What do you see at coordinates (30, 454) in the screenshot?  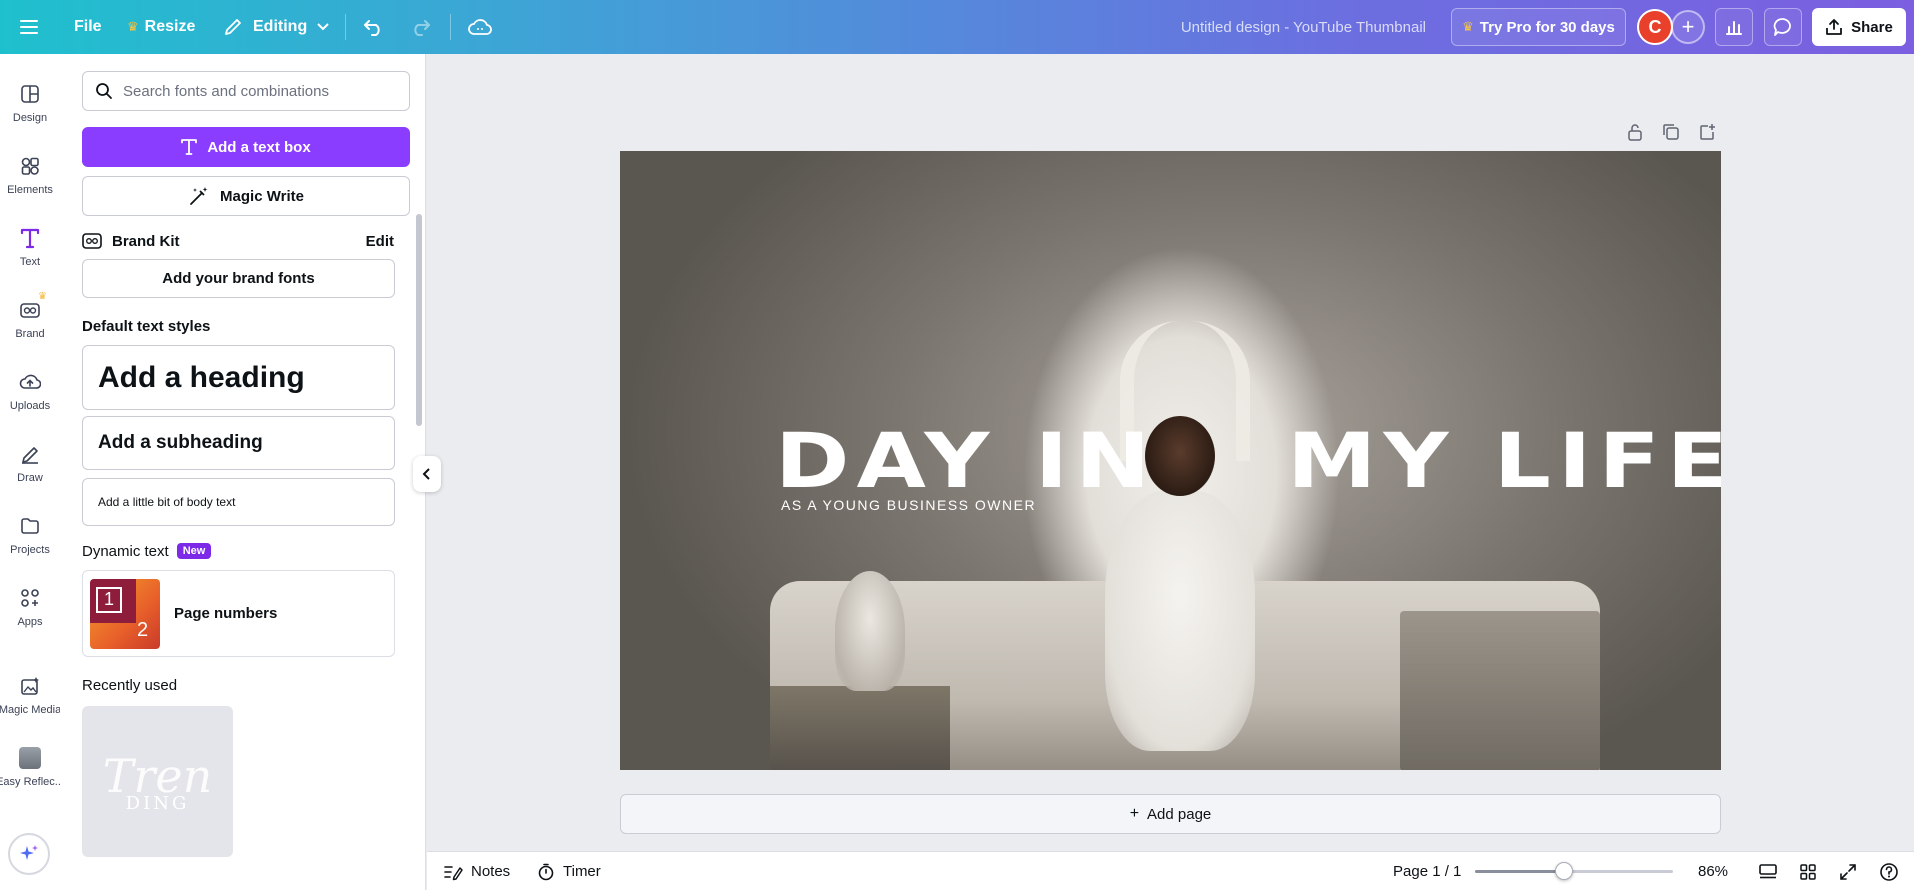 I see `pen-icon` at bounding box center [30, 454].